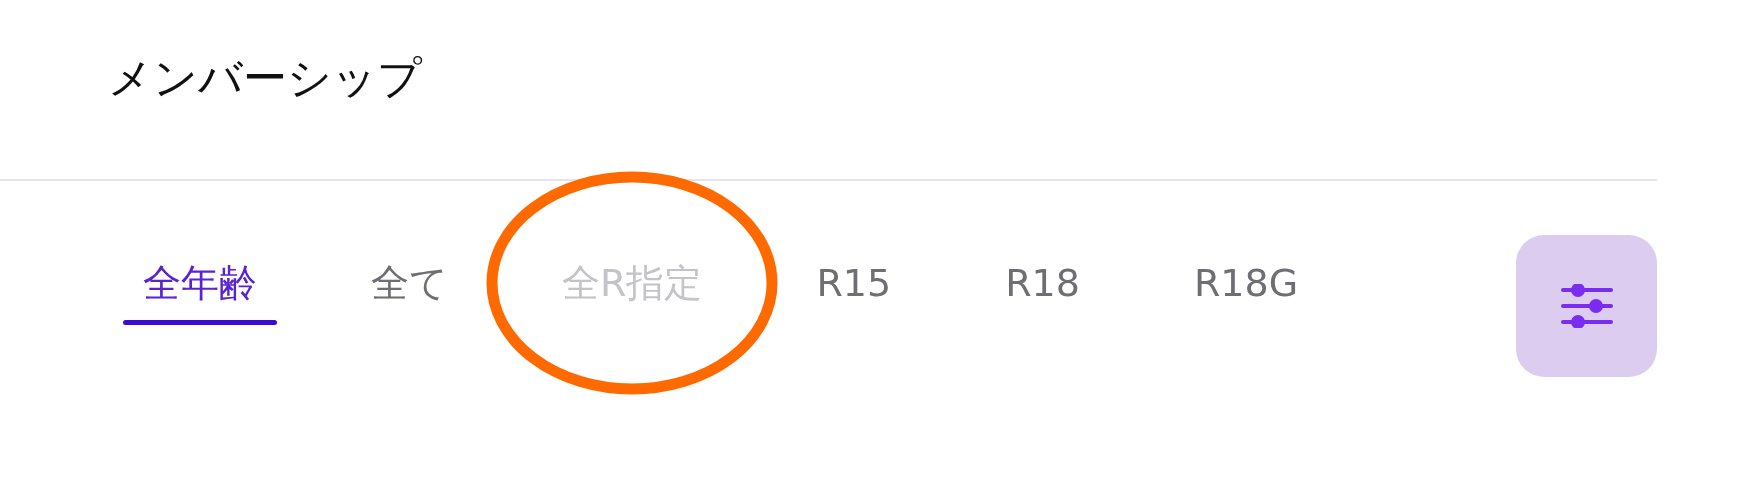 The height and width of the screenshot is (500, 1752). Describe the element at coordinates (1042, 283) in the screenshot. I see `filter-tab: R18` at that location.